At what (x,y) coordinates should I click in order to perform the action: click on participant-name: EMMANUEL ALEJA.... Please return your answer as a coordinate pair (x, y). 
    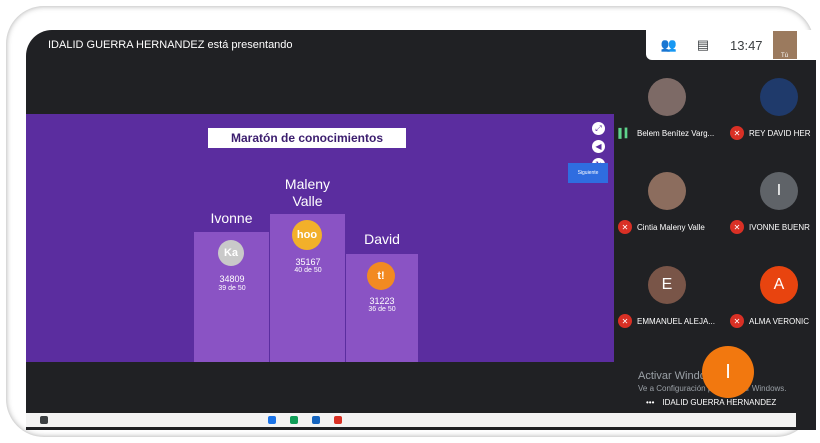
    Looking at the image, I should click on (676, 321).